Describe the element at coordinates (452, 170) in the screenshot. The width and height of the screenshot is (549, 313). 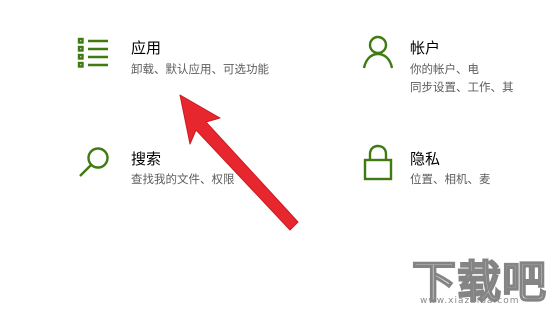
I see `settings-tile-privacy: 隐私 位置、相机、麦` at that location.